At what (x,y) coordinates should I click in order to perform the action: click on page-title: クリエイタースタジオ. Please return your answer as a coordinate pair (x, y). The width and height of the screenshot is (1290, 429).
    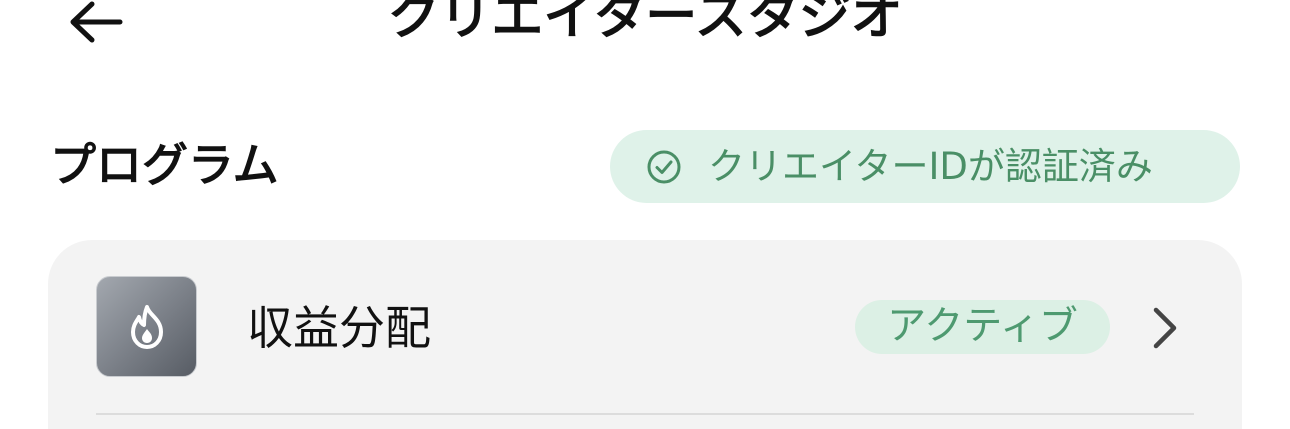
    Looking at the image, I should click on (645, 23).